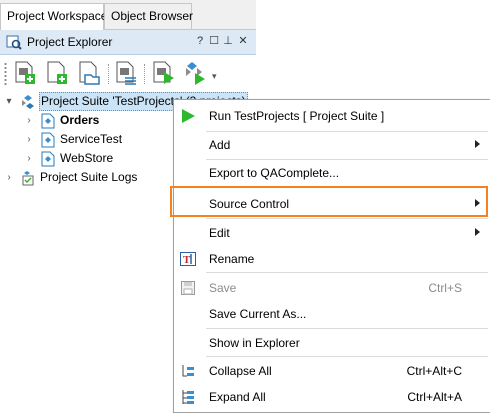  Describe the element at coordinates (237, 397) in the screenshot. I see `menu-item-label: Expand All` at that location.